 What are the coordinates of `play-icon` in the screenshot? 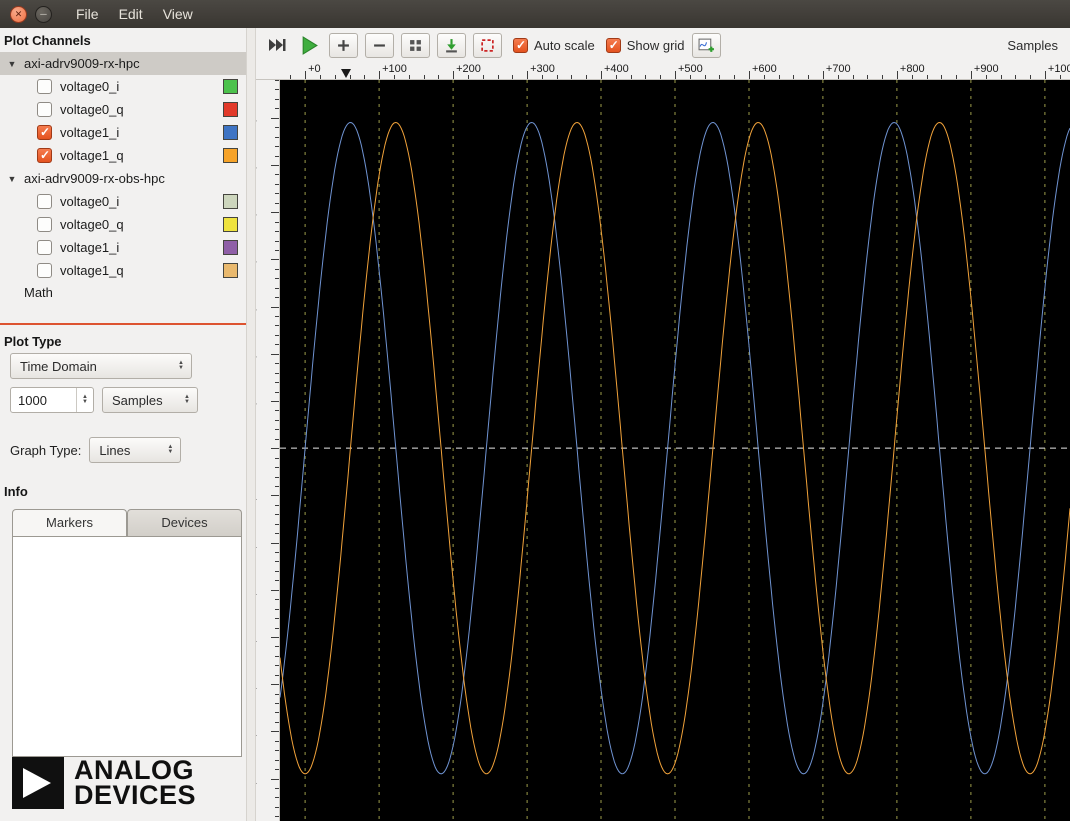 It's located at (310, 45).